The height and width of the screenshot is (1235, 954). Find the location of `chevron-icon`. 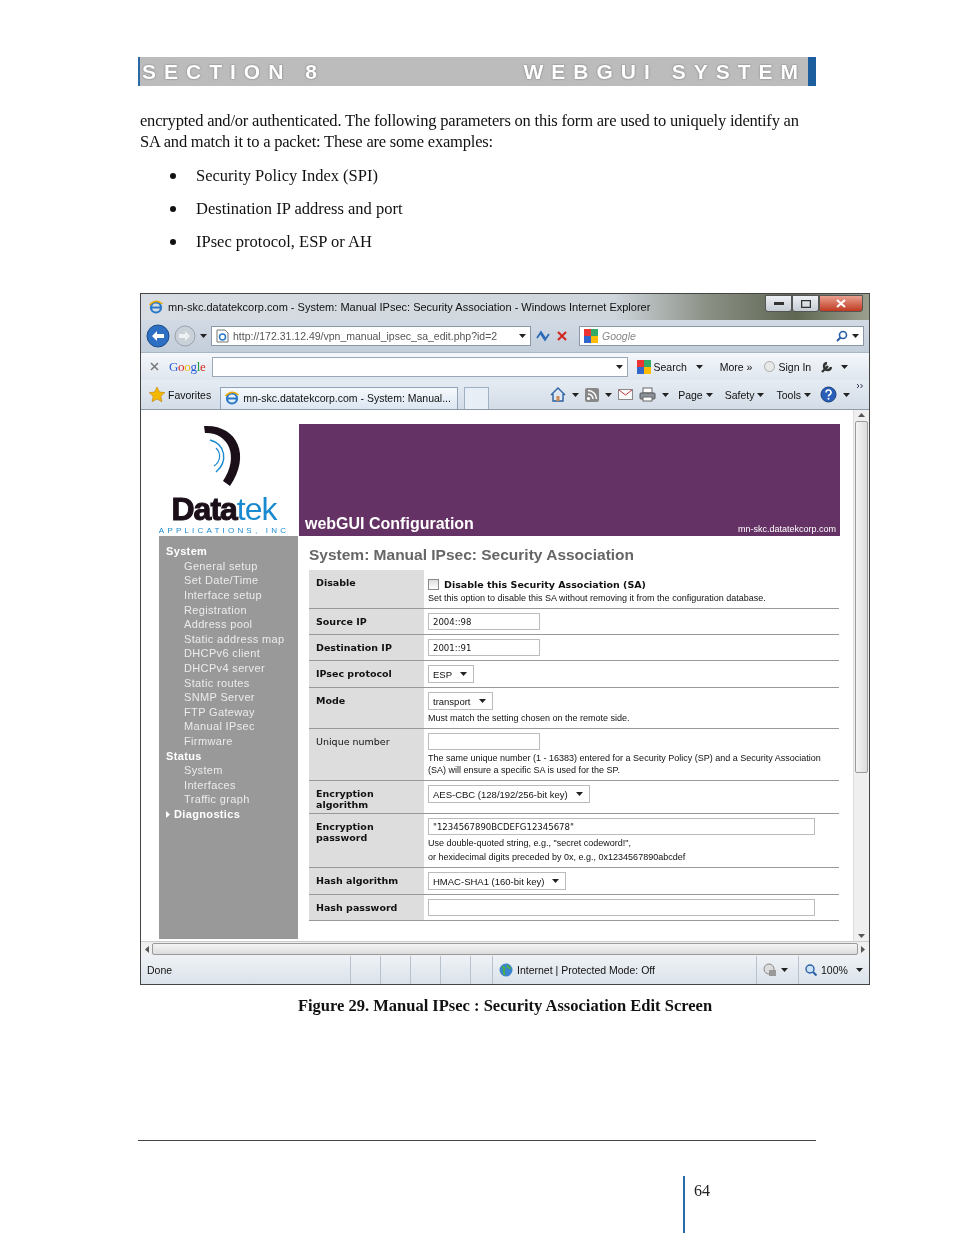

chevron-icon is located at coordinates (860, 386).